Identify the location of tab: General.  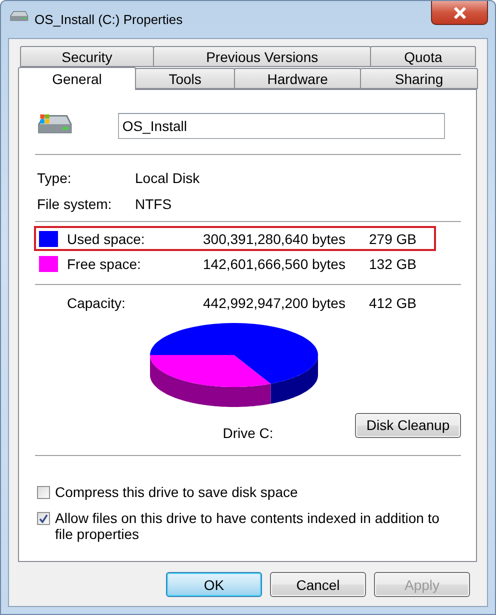
(77, 78).